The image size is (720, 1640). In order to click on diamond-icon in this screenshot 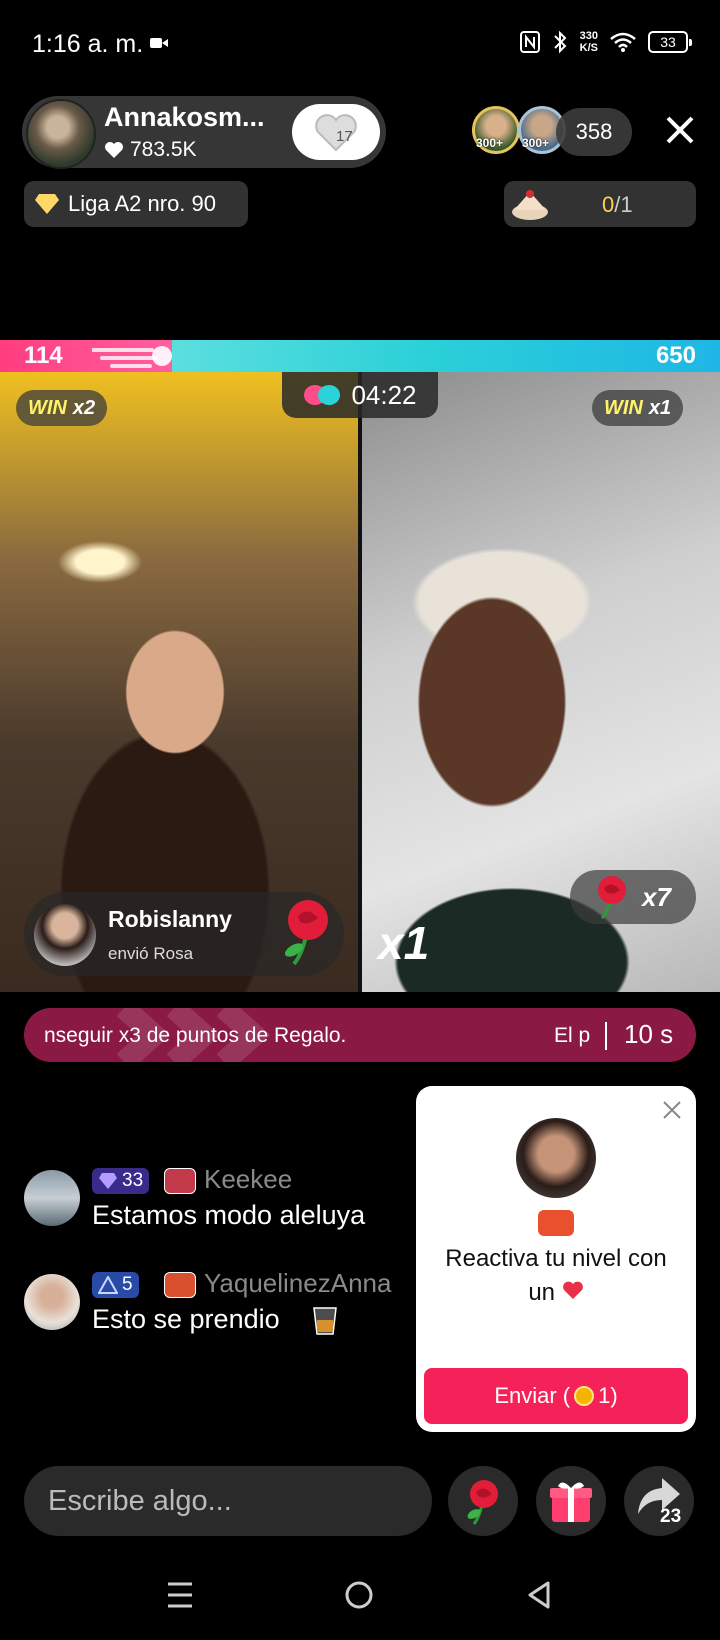, I will do `click(47, 204)`.